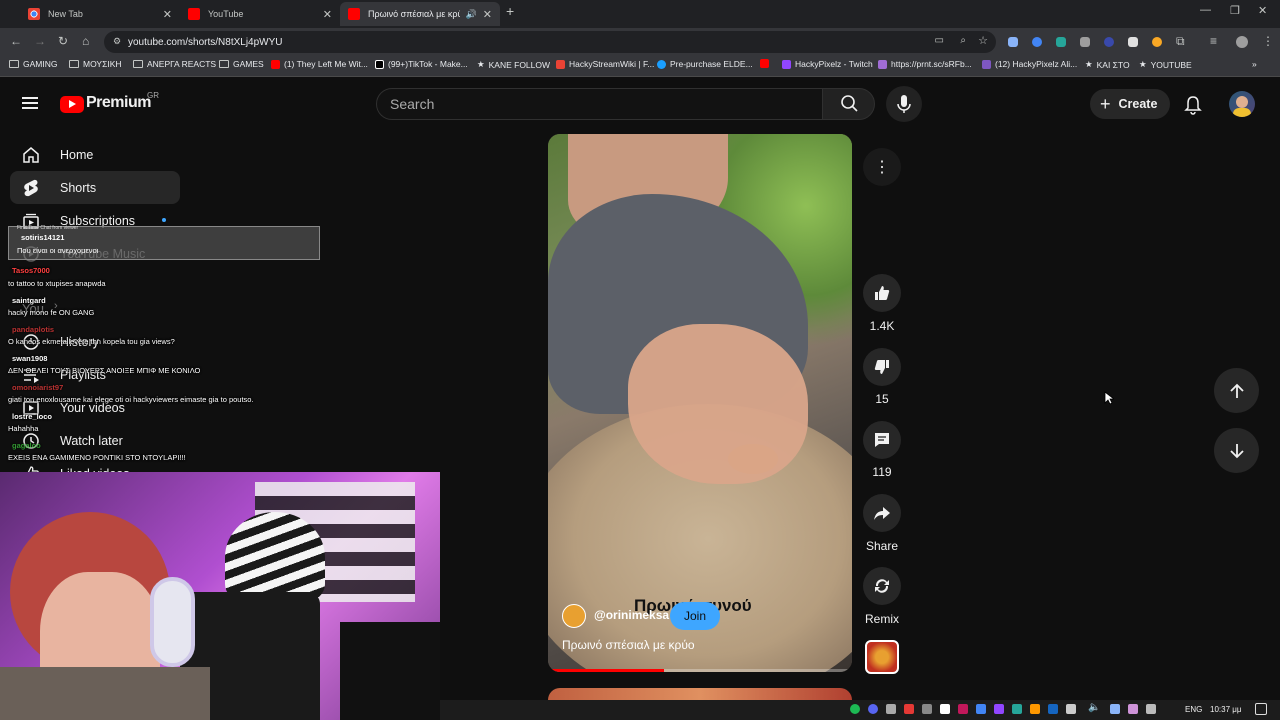 This screenshot has height=720, width=1280. Describe the element at coordinates (1236, 450) in the screenshot. I see `next-short-button` at that location.